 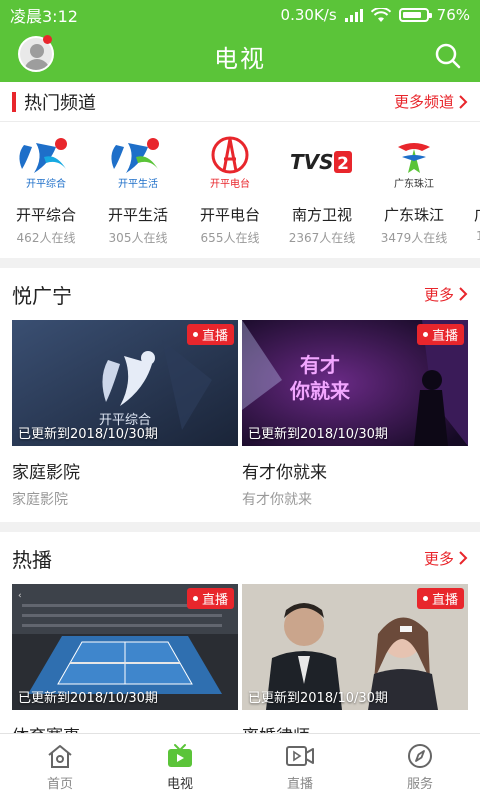 I want to click on svg-text: 开平电台, so click(x=230, y=183).